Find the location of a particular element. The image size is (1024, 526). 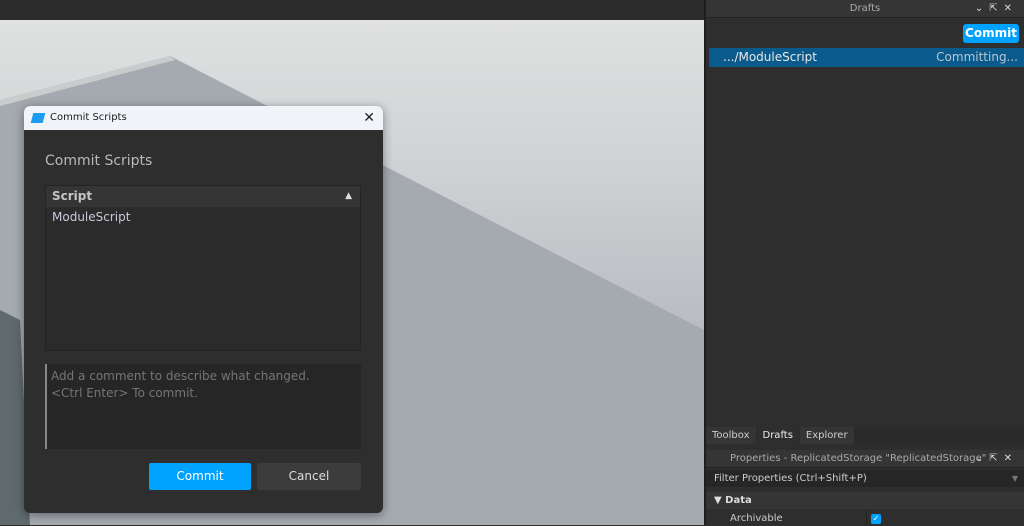

archivable-checkbox: ✓ is located at coordinates (876, 519).